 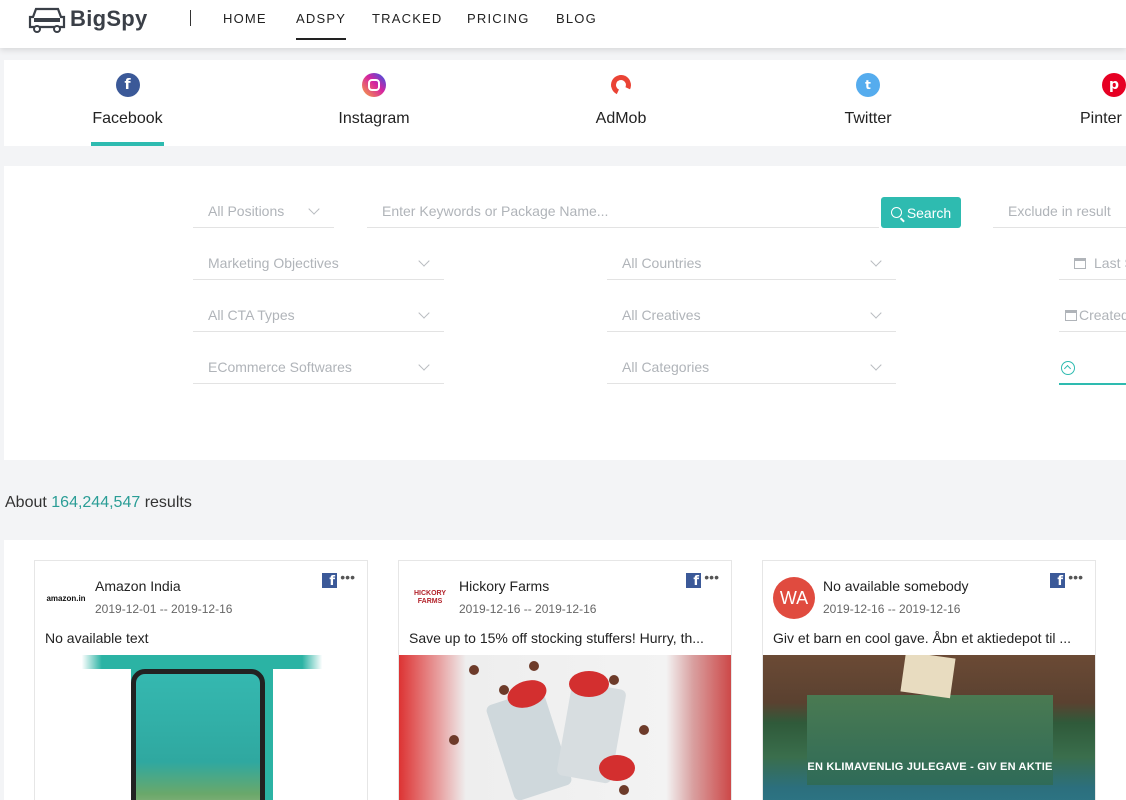 I want to click on ad-text: No available text, so click(x=97, y=638).